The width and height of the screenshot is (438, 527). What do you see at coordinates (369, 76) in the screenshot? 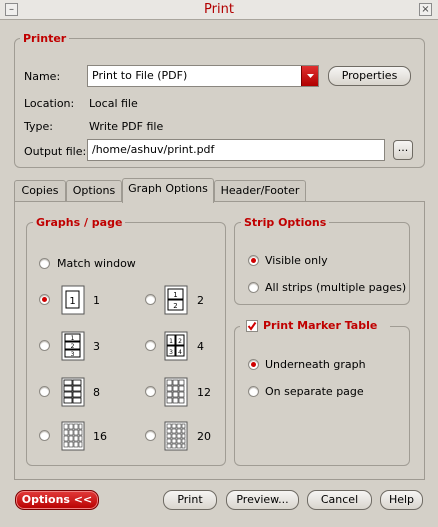
I see `properties-button: Properties` at bounding box center [369, 76].